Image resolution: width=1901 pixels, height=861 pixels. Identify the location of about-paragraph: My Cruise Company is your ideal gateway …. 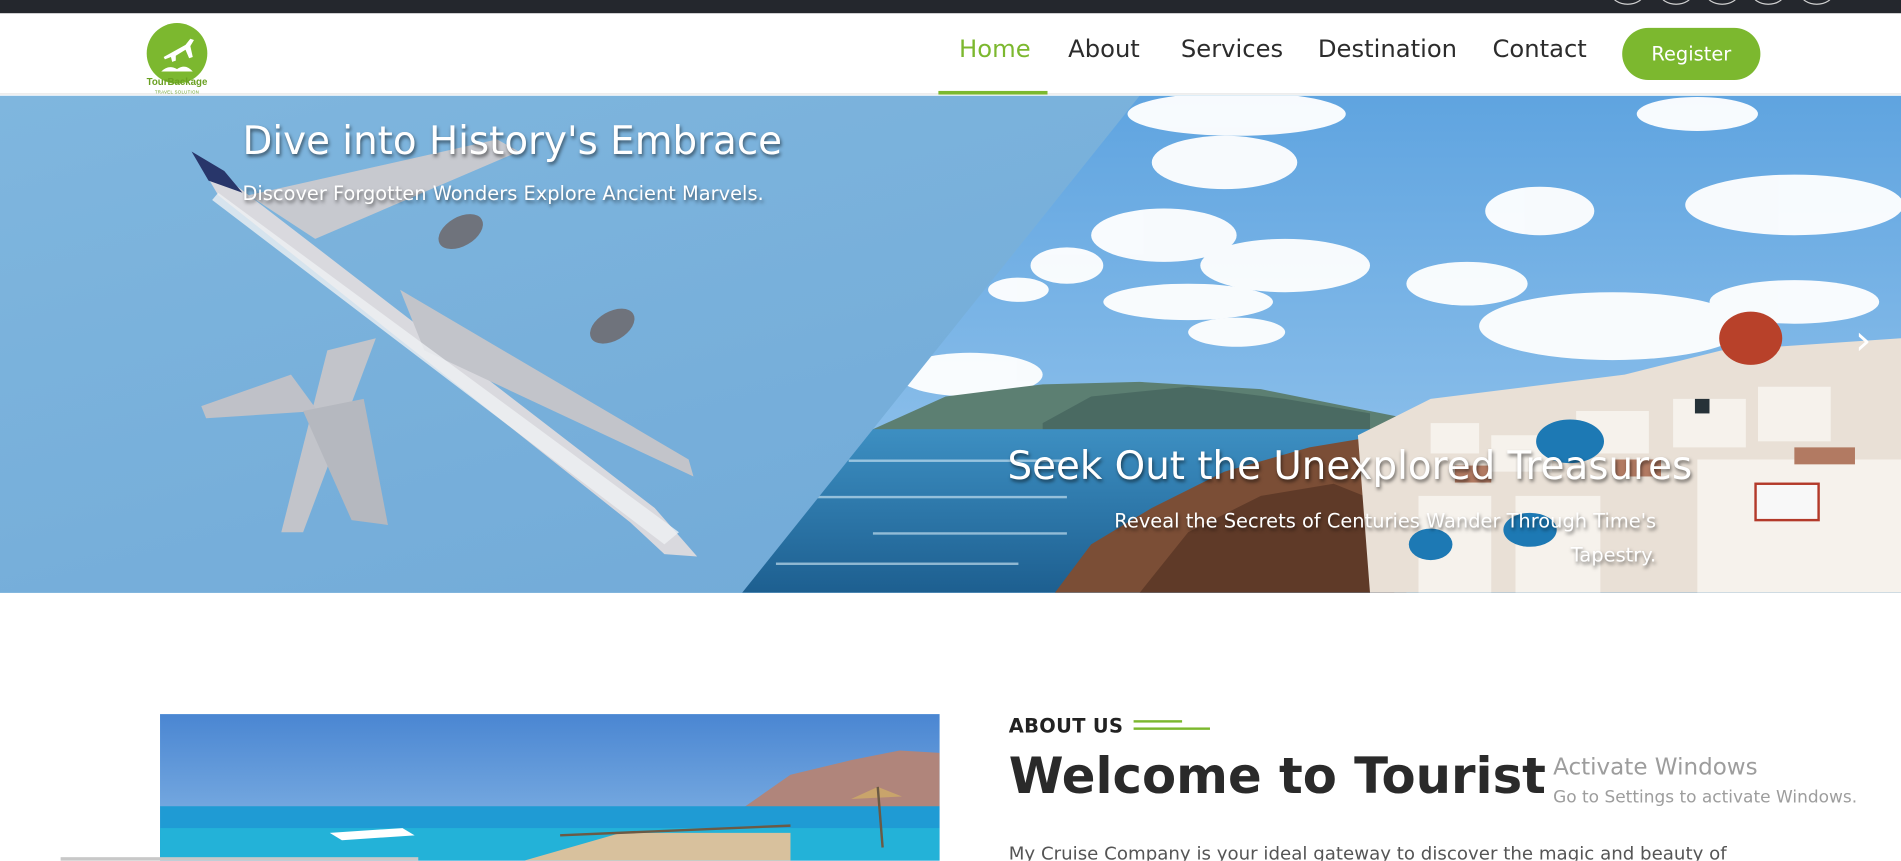
(1367, 851).